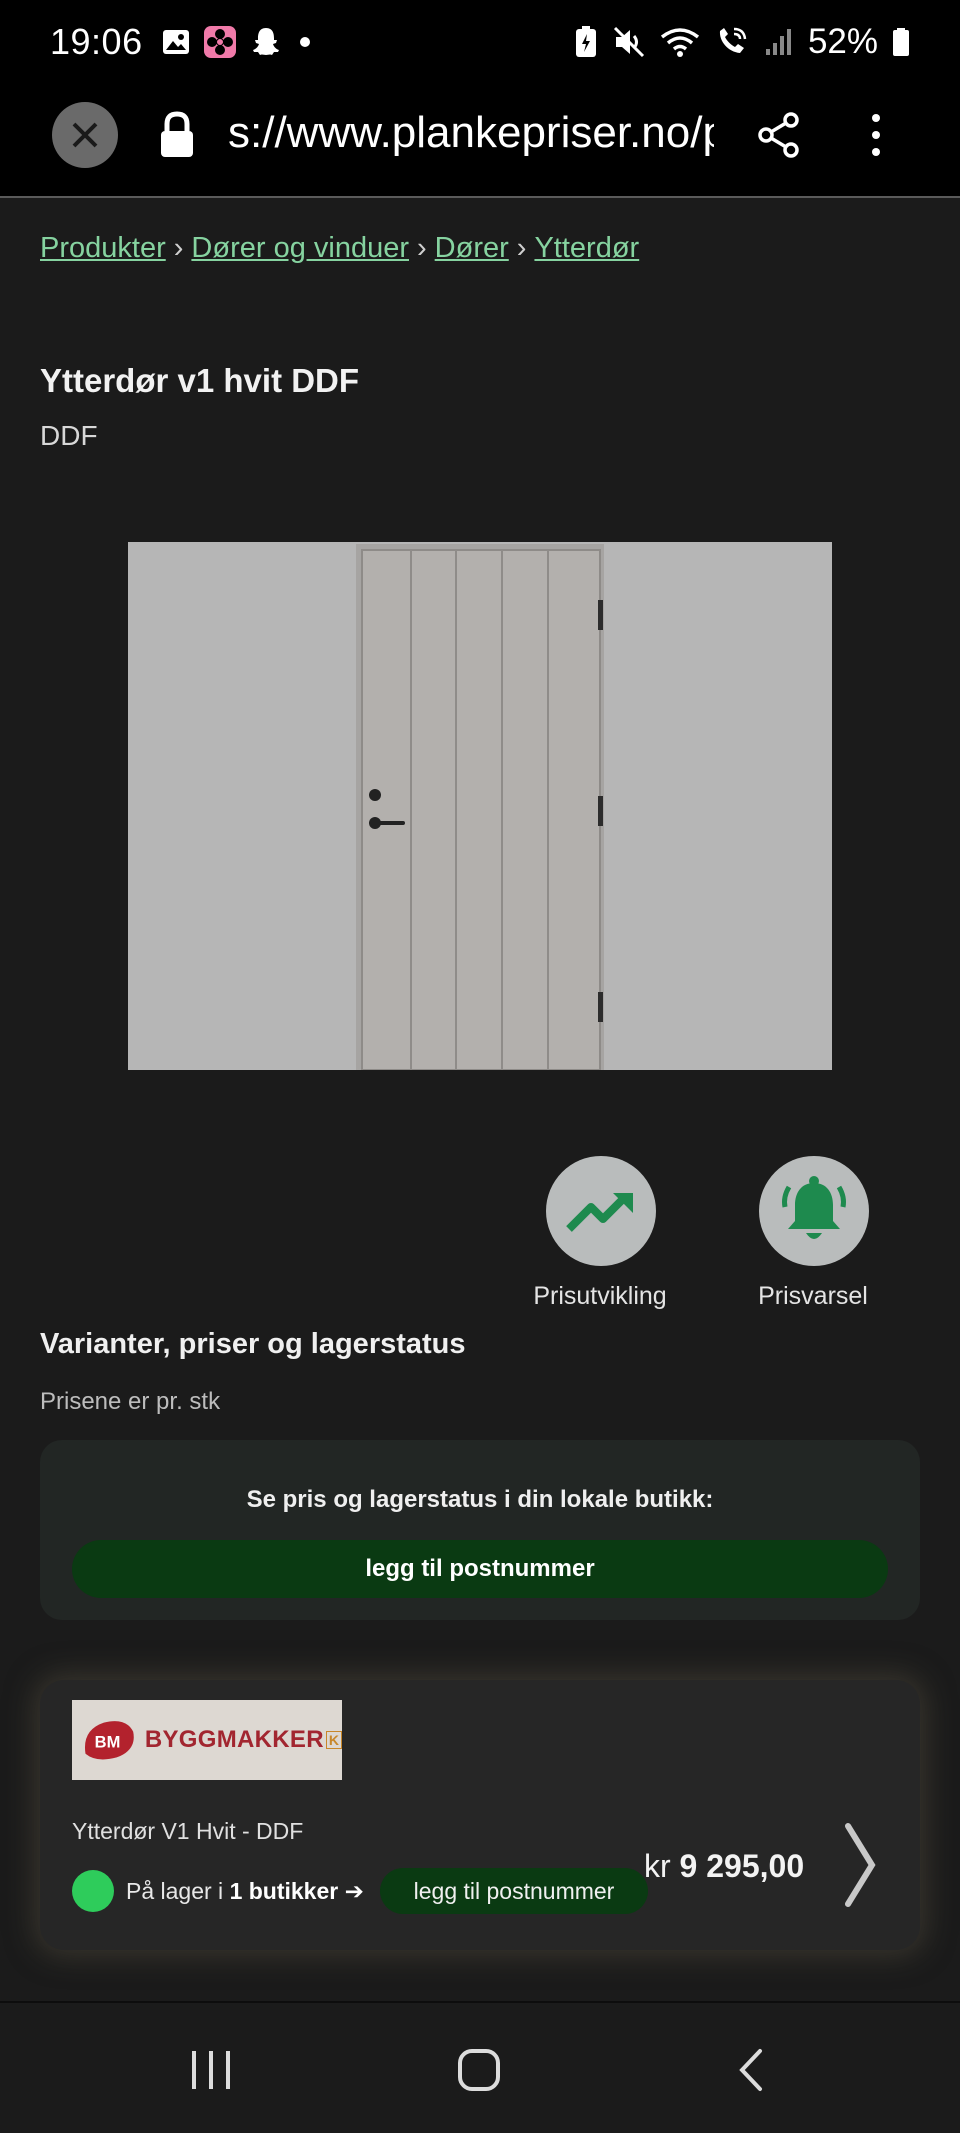 The image size is (960, 2133). Describe the element at coordinates (200, 380) in the screenshot. I see `page-title: Ytterdør v1 hvit DDF` at that location.